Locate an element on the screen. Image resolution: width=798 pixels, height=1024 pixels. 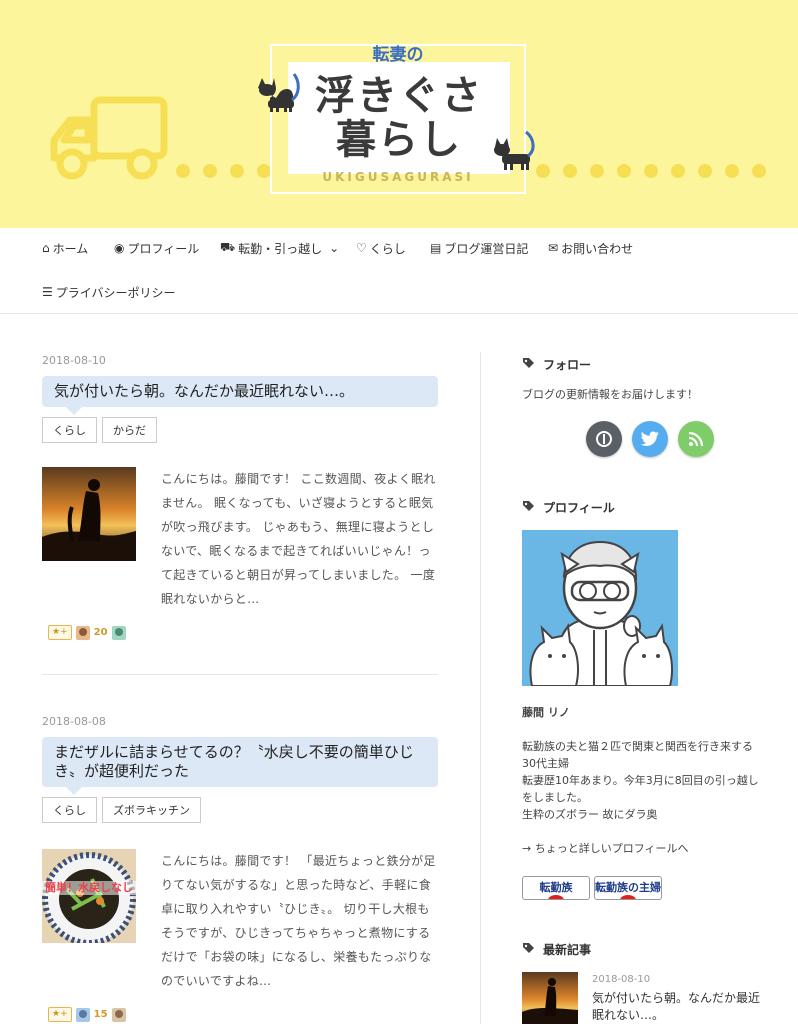
logo-title-line1: 浮きぐさ is located at coordinates (399, 96).